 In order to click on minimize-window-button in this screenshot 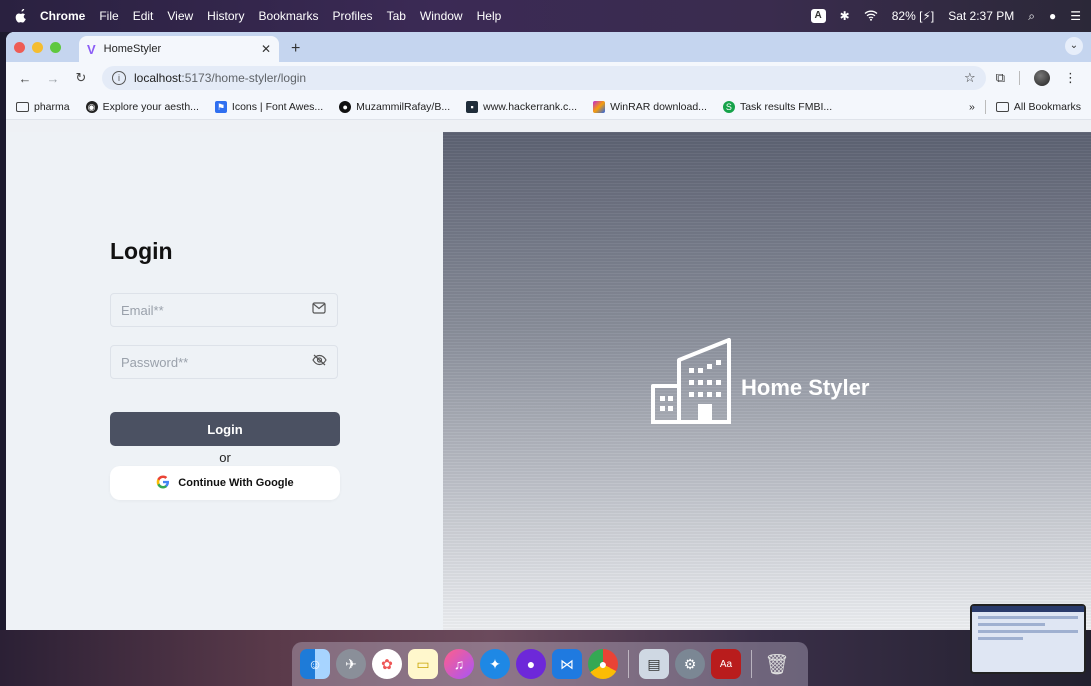, I will do `click(37, 47)`.